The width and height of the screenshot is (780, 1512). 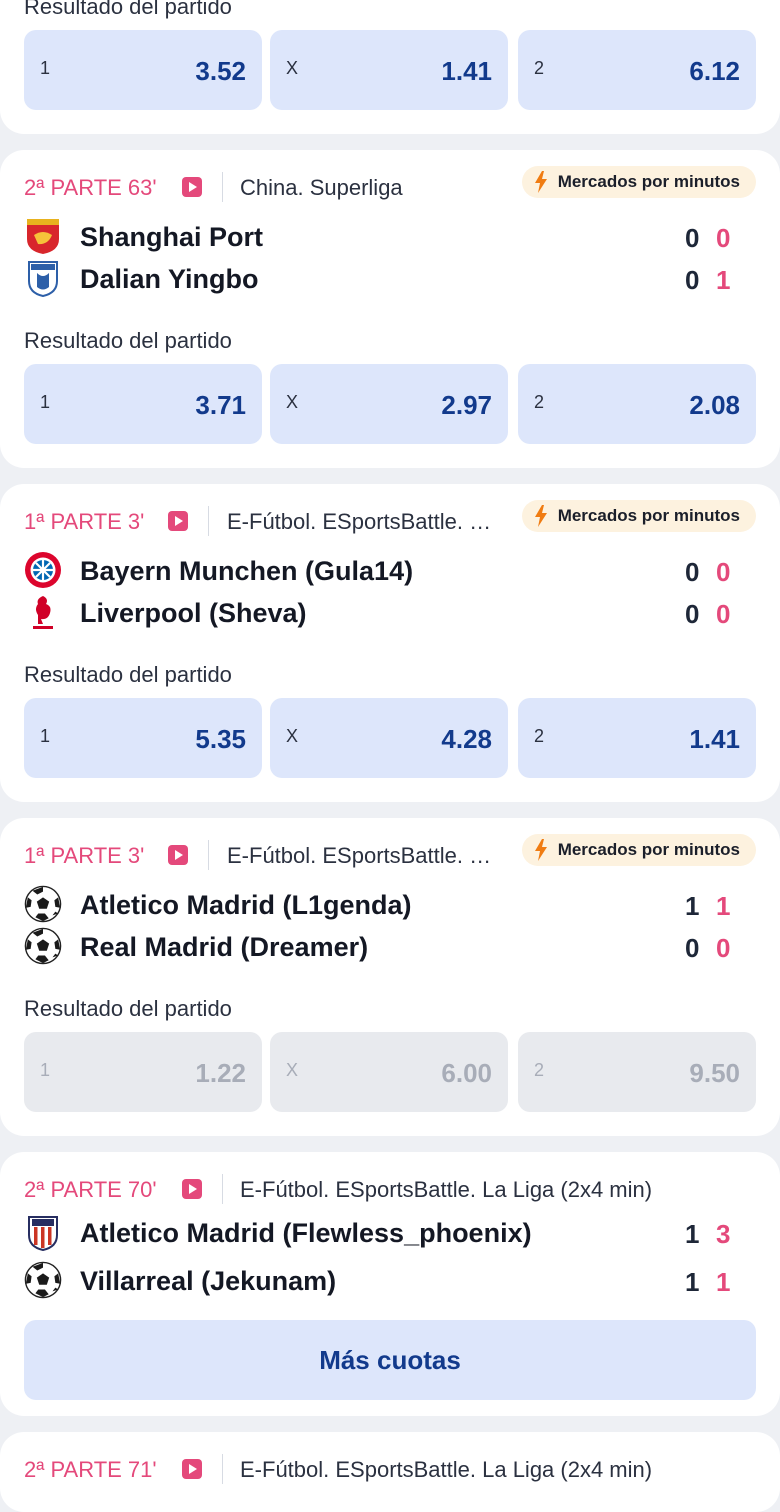 I want to click on odd-value: 6.12, so click(x=714, y=71).